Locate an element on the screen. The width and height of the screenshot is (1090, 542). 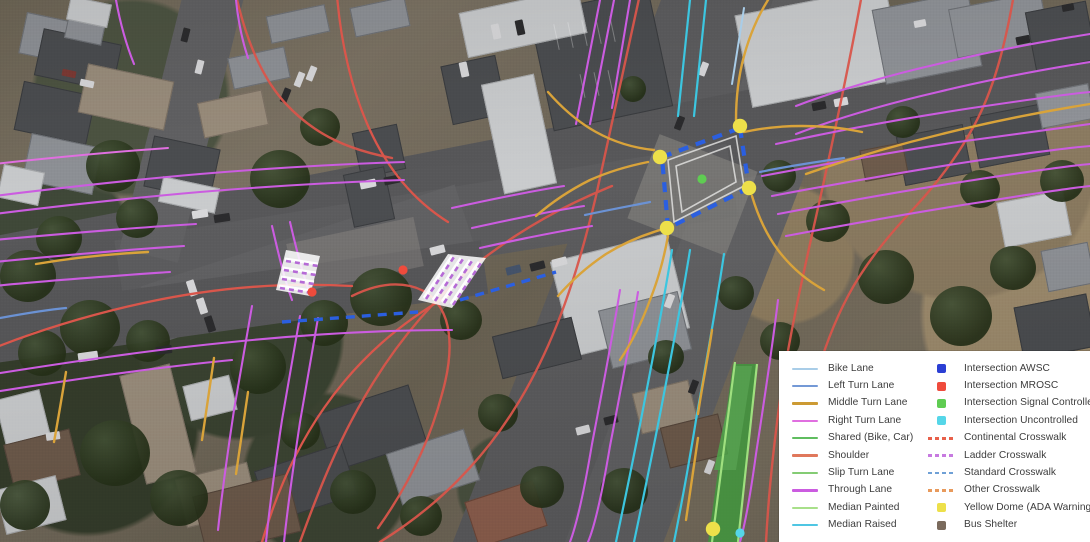
legend-item: Right Turn Lane is located at coordinates (856, 420).